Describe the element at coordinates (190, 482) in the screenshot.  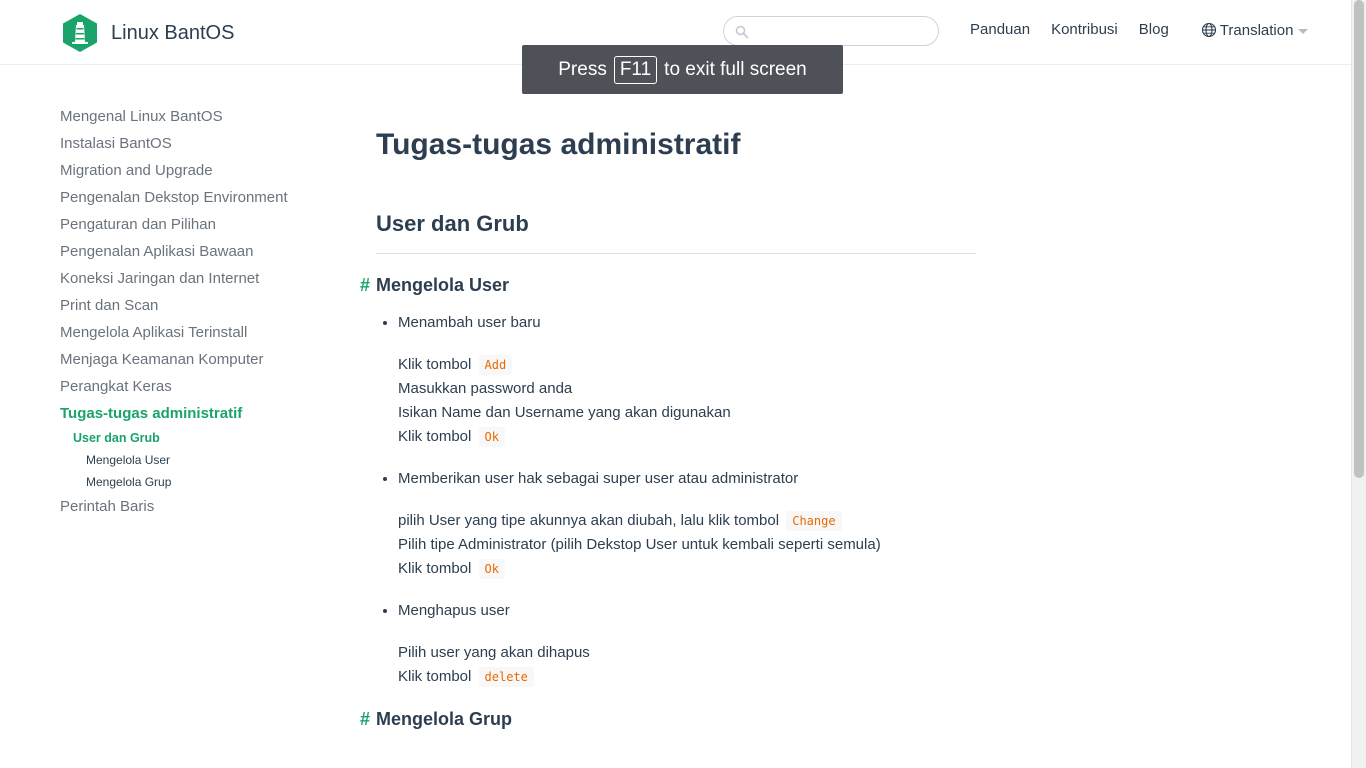
I see `sidebar-subitem-mengelola-grup: Mengelola Grup` at that location.